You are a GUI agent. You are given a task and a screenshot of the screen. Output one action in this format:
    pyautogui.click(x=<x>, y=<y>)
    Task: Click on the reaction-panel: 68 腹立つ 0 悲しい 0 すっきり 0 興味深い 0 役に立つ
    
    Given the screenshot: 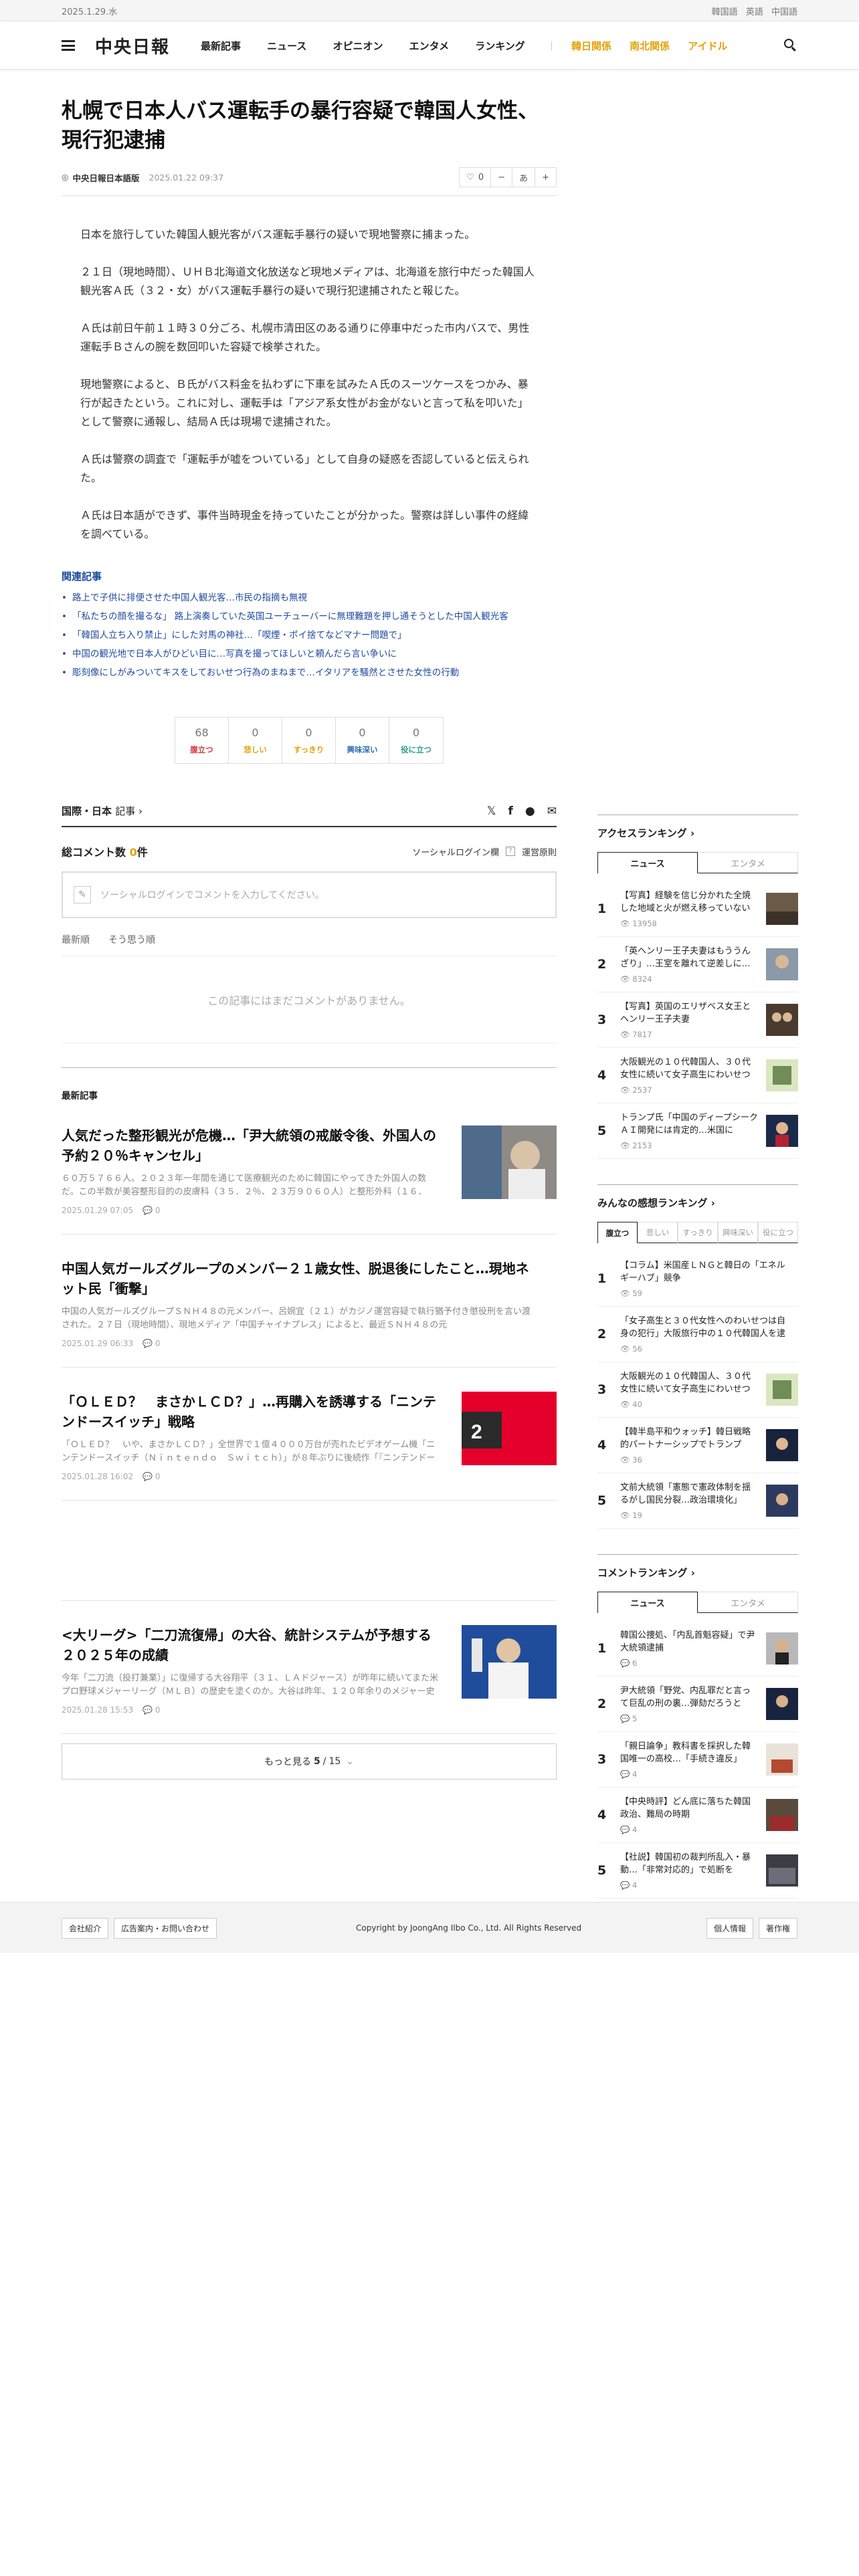 What is the action you would take?
    pyautogui.click(x=310, y=740)
    